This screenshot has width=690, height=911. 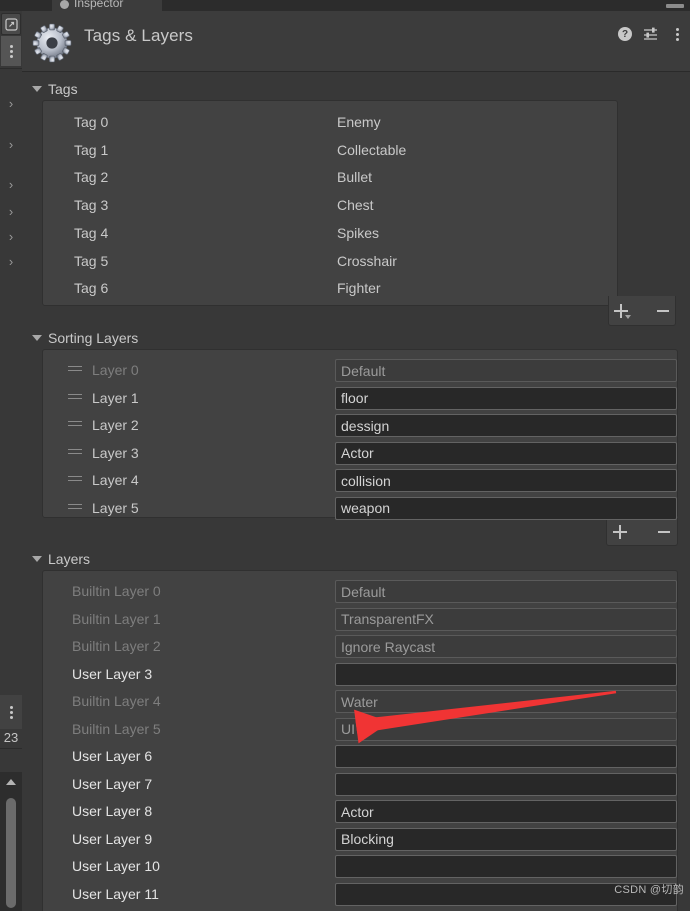 I want to click on layer-row: User Layer 10, so click(x=360, y=868).